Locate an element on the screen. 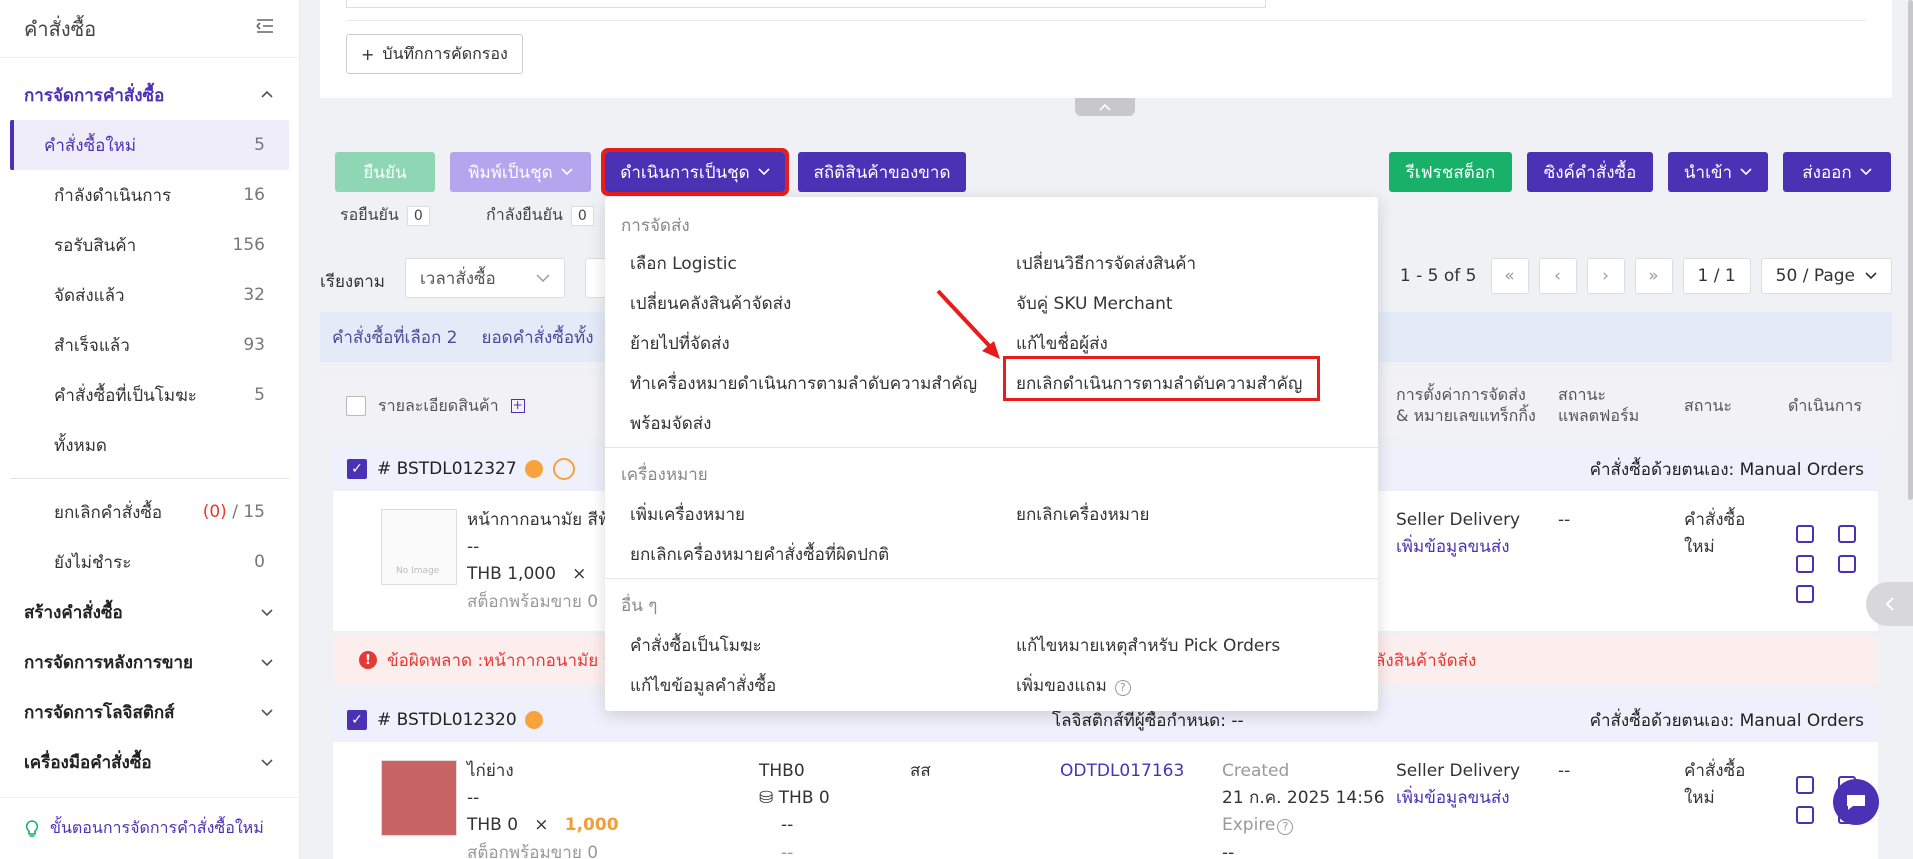 This screenshot has height=859, width=1913. header-platform-line1: สถานะ is located at coordinates (1582, 395).